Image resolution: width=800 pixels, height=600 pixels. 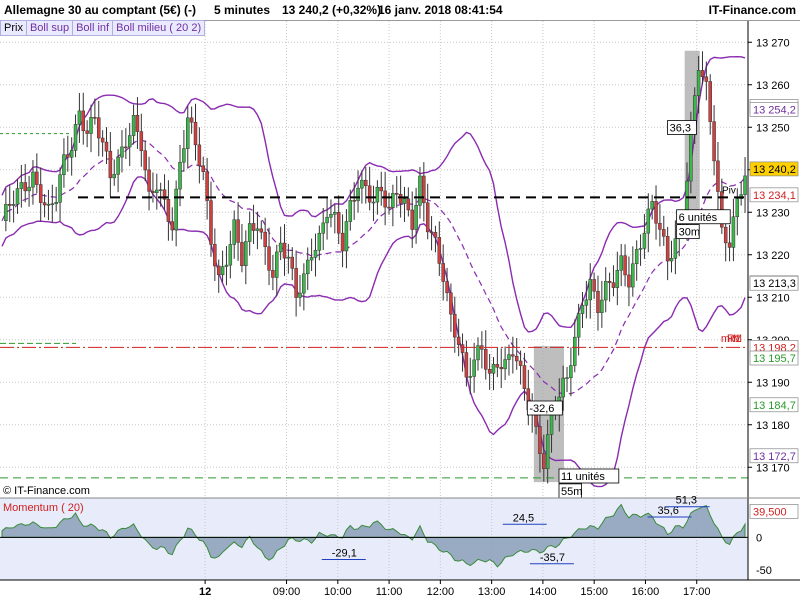 I want to click on chart-annotation: M, so click(x=737, y=339).